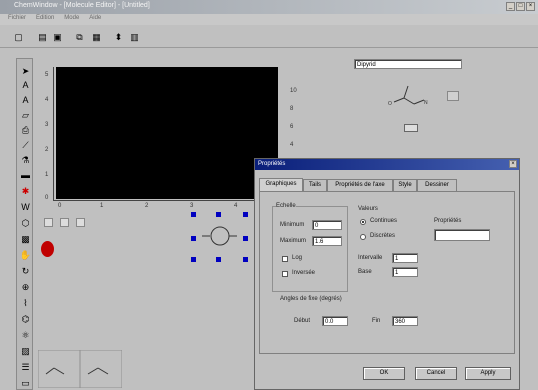  Describe the element at coordinates (95, 18) in the screenshot. I see `menu-aide: Aide` at that location.